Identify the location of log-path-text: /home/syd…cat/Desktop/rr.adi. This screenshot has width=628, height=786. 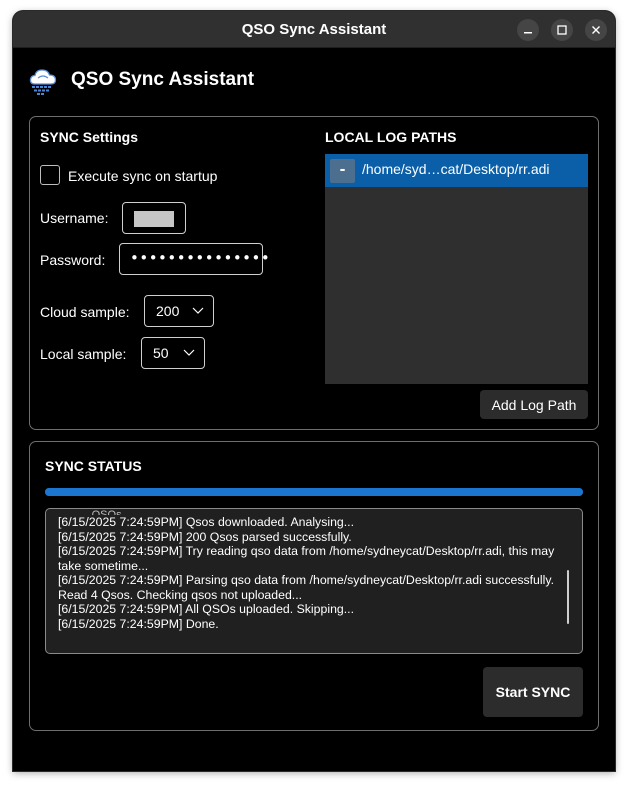
(456, 169).